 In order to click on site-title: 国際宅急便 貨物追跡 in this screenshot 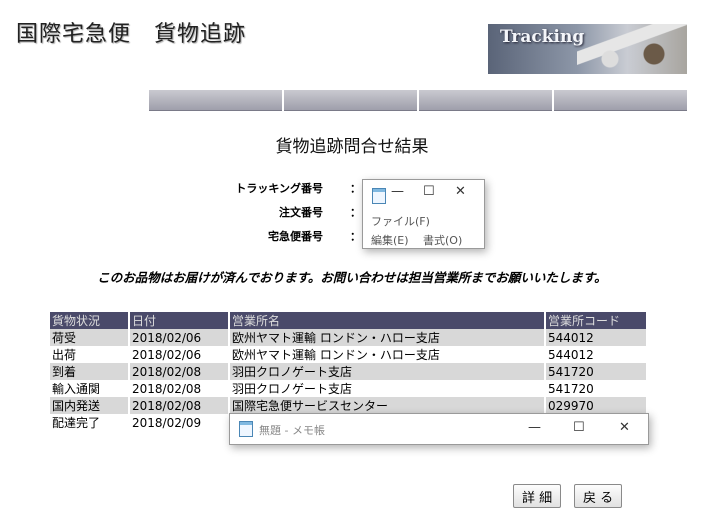, I will do `click(131, 34)`.